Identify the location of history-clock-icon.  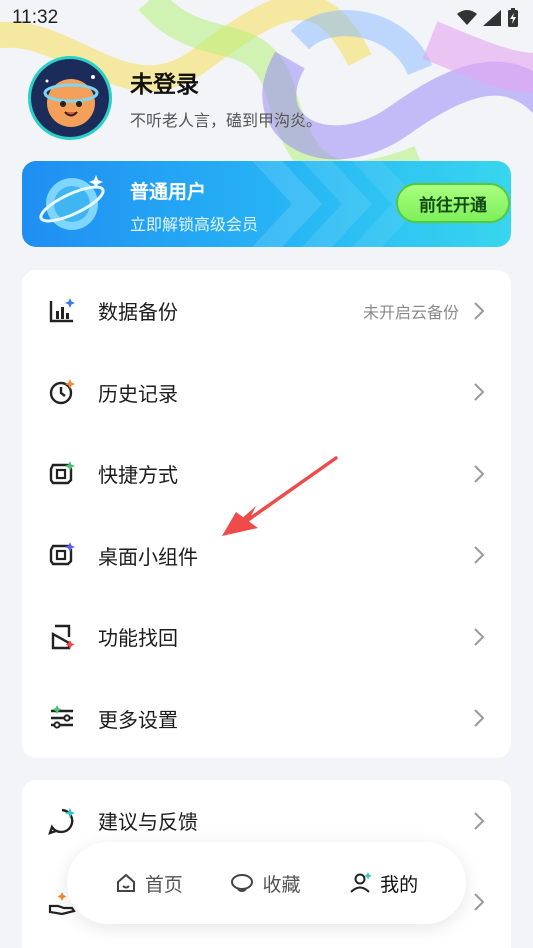
(62, 392).